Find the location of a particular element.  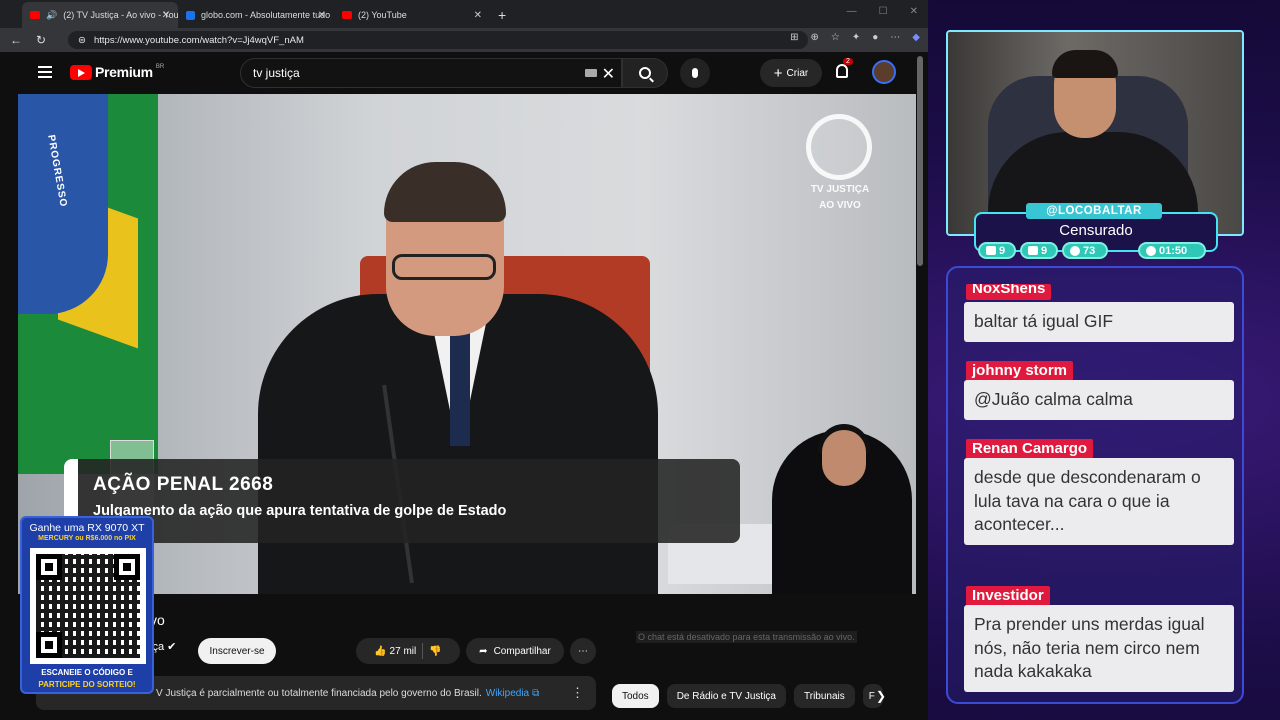

new-tab-button: + is located at coordinates (502, 15).